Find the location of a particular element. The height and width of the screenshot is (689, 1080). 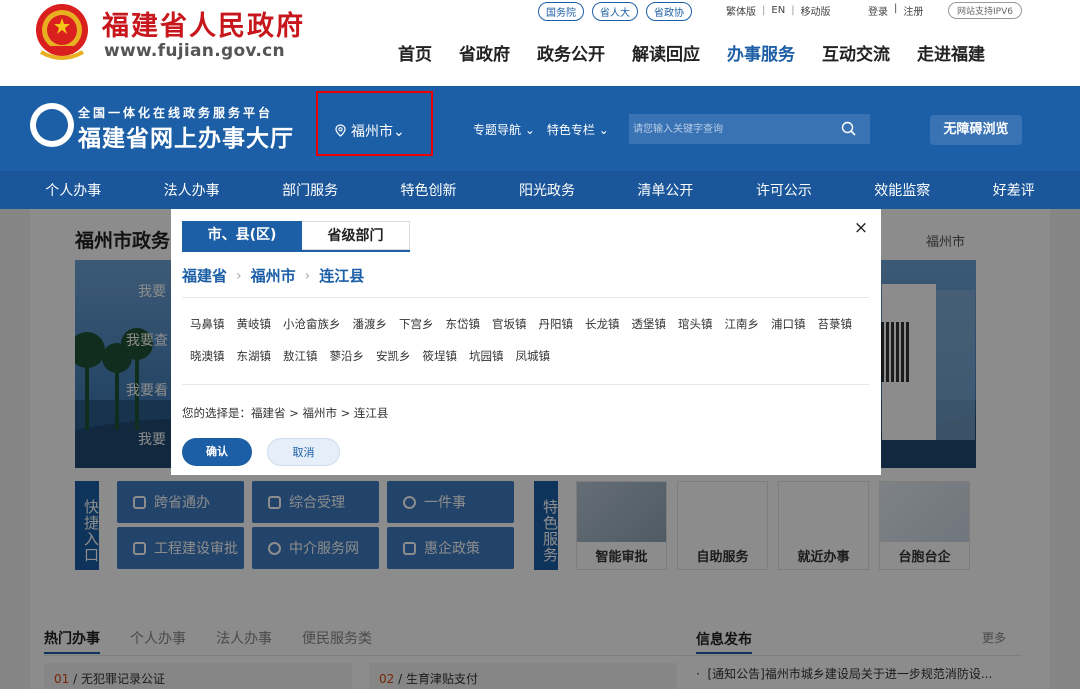

nav-home: 首页 is located at coordinates (415, 52).